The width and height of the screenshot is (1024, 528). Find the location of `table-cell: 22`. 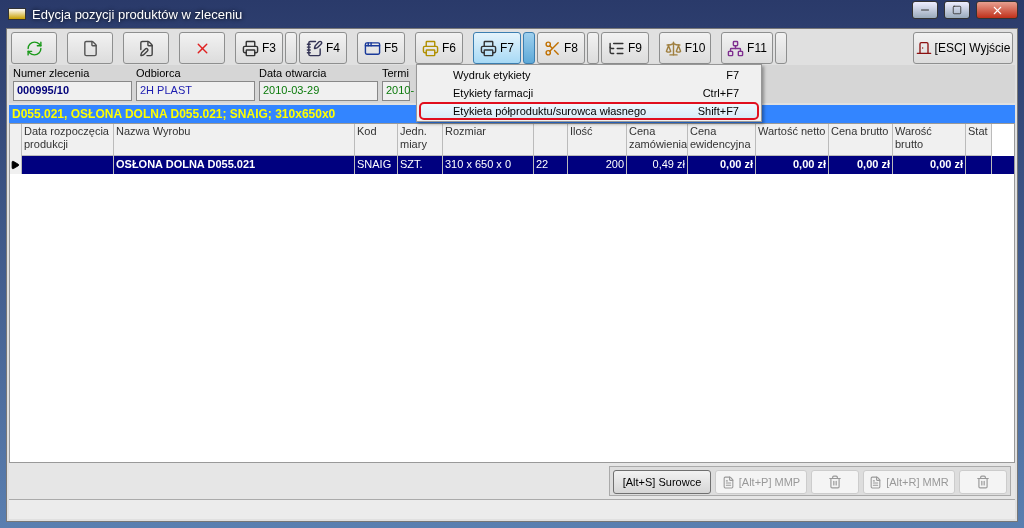

table-cell: 22 is located at coordinates (551, 165).